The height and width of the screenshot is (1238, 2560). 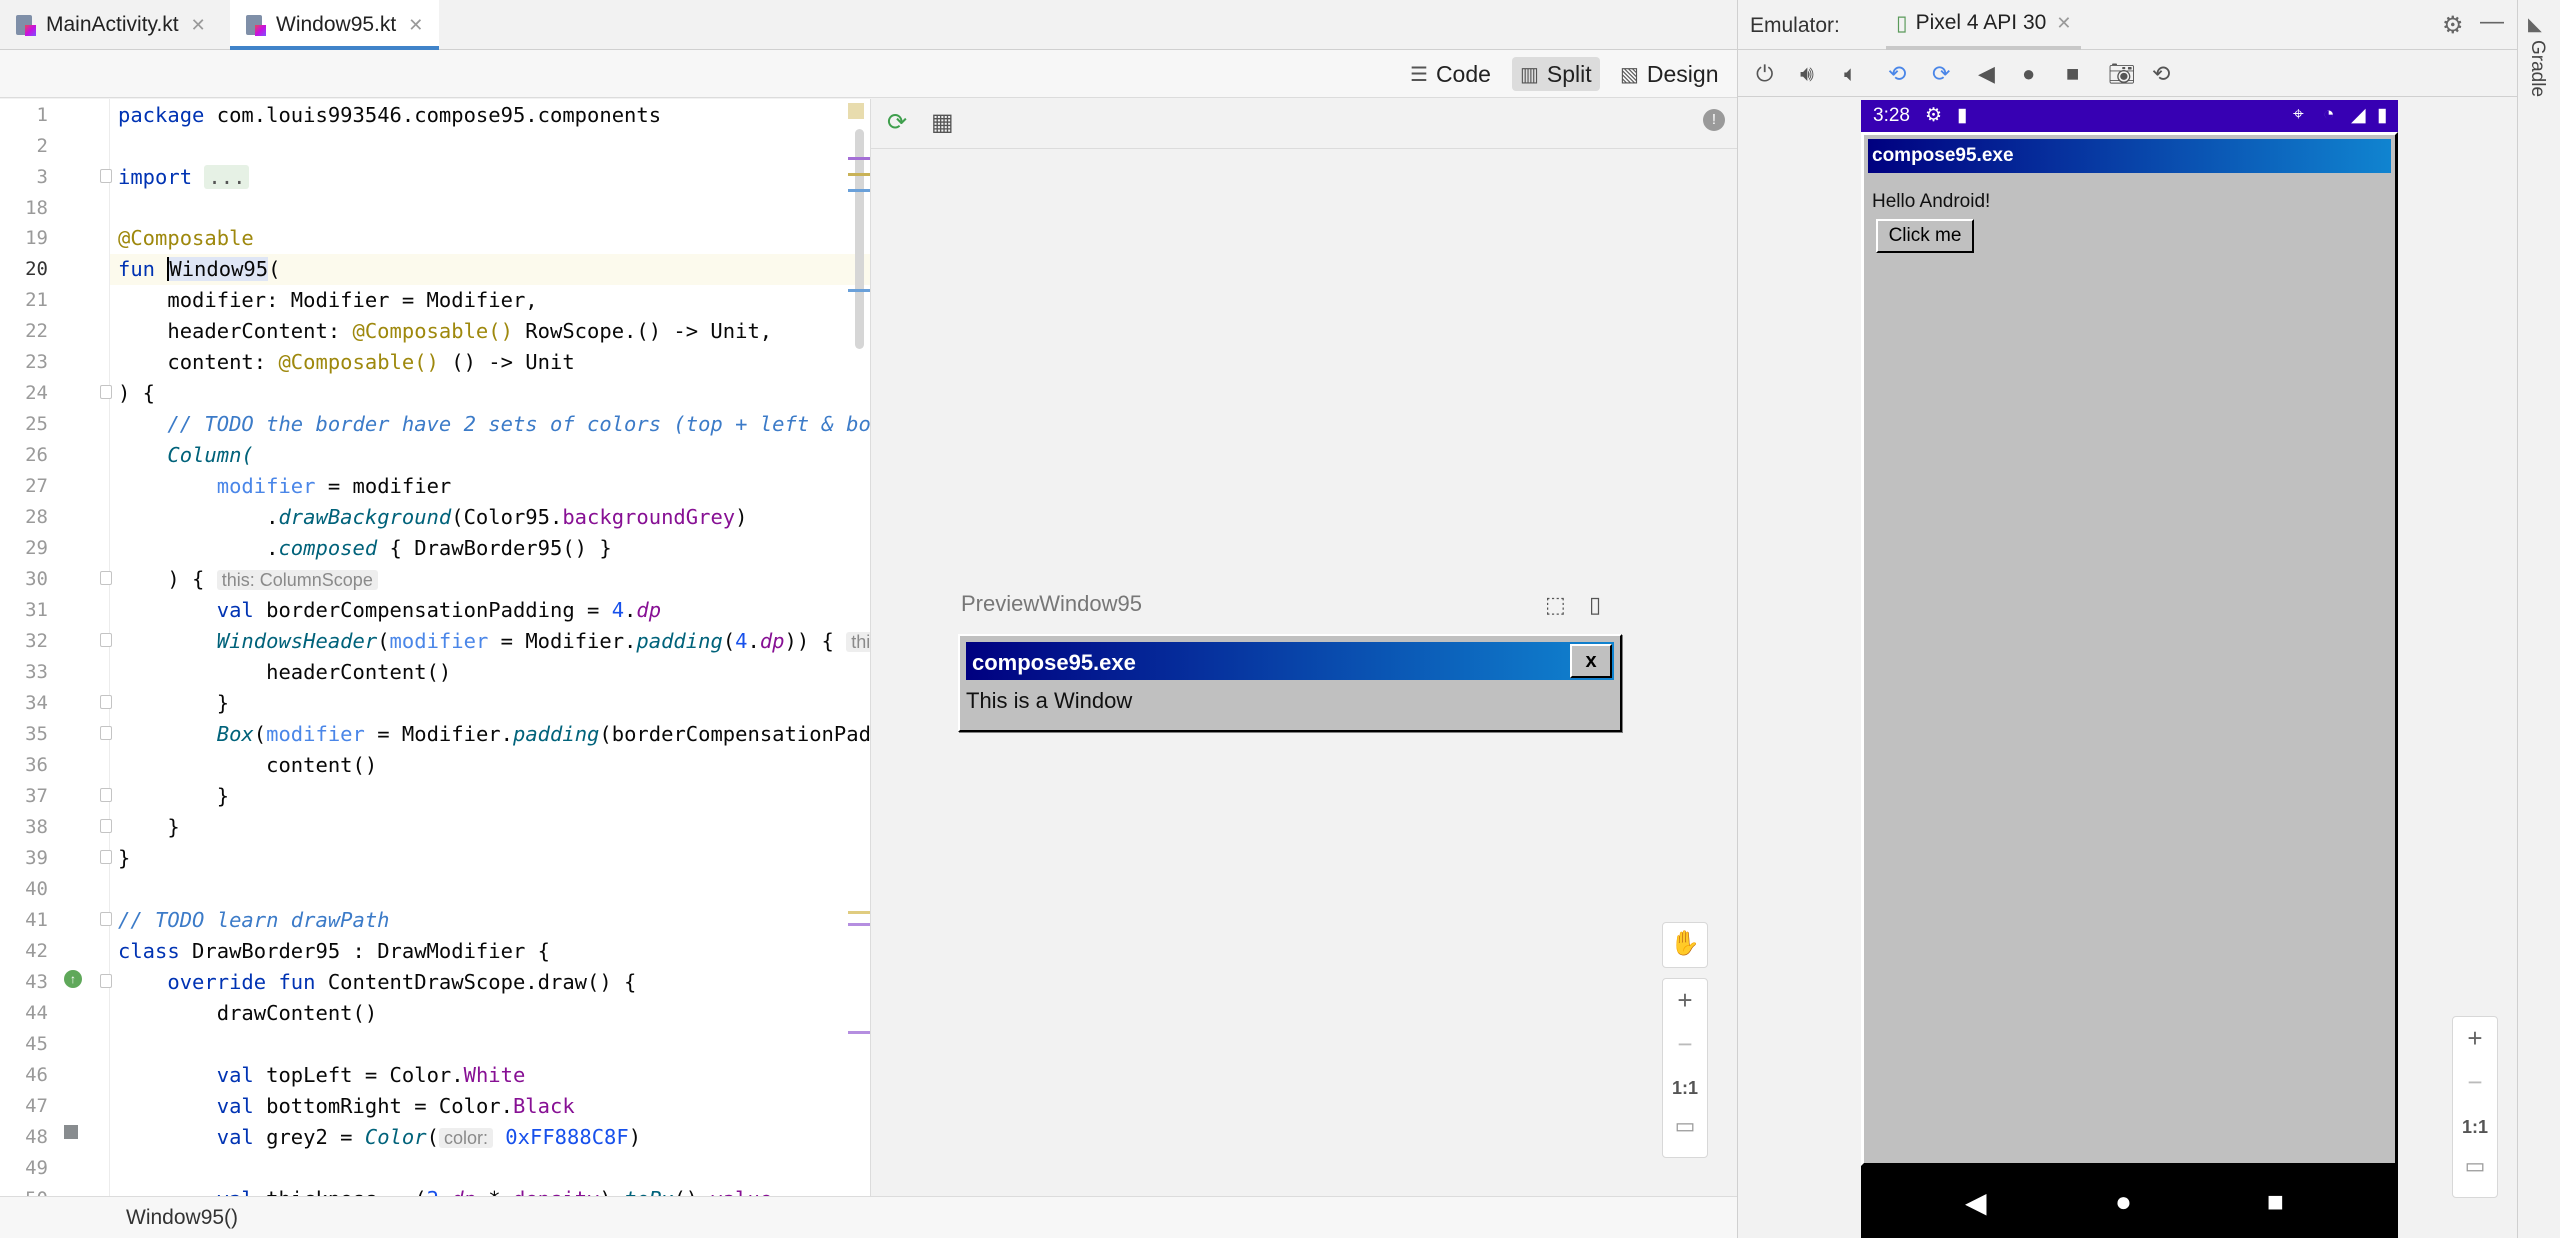 What do you see at coordinates (856, 111) in the screenshot?
I see `inspection-status-icon` at bounding box center [856, 111].